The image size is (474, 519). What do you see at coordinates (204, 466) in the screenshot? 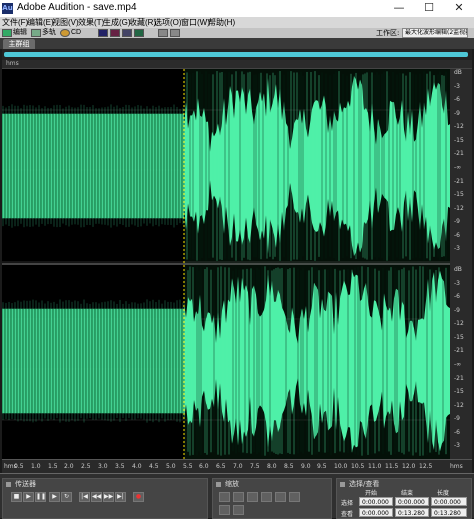
I see `time-tick-label: 6.0` at bounding box center [204, 466].